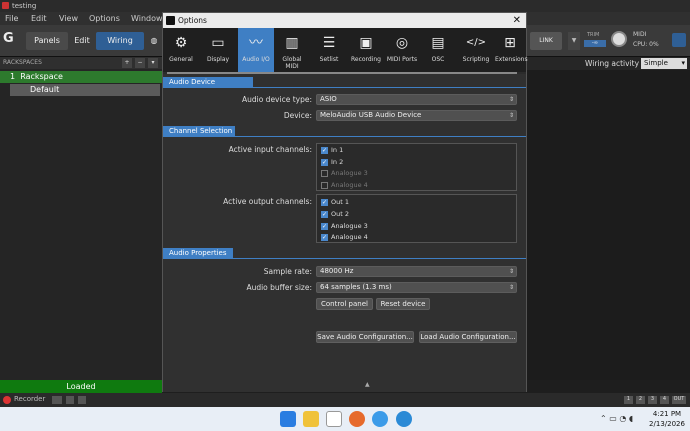 Image resolution: width=690 pixels, height=431 pixels. I want to click on load-status: Loaded, so click(81, 386).